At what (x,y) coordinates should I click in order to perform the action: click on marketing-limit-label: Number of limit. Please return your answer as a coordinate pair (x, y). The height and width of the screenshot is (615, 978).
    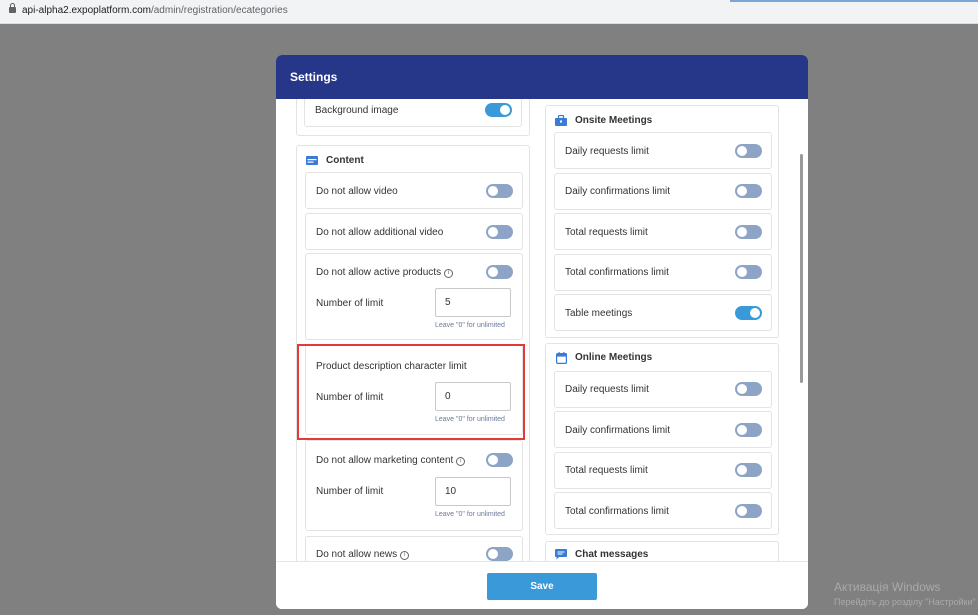
    Looking at the image, I should click on (350, 491).